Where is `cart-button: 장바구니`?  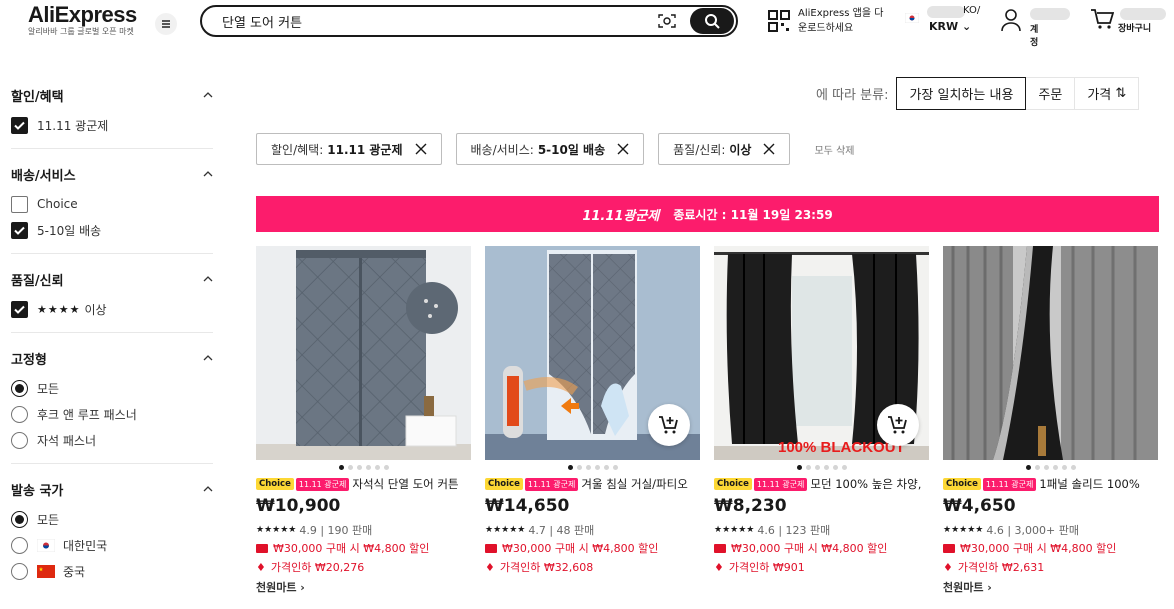
cart-button: 장바구니 is located at coordinates (1128, 21).